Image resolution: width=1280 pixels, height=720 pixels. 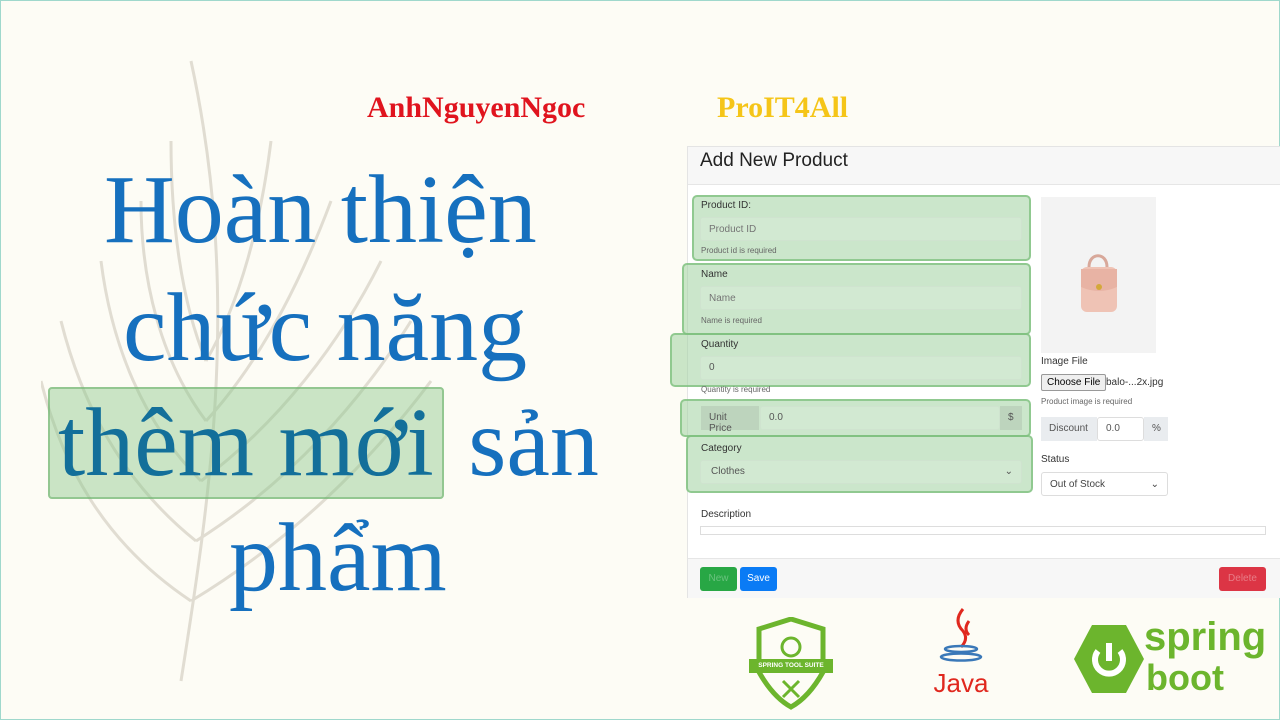 What do you see at coordinates (1135, 382) in the screenshot?
I see `file-name: balo-...2x.jpg` at bounding box center [1135, 382].